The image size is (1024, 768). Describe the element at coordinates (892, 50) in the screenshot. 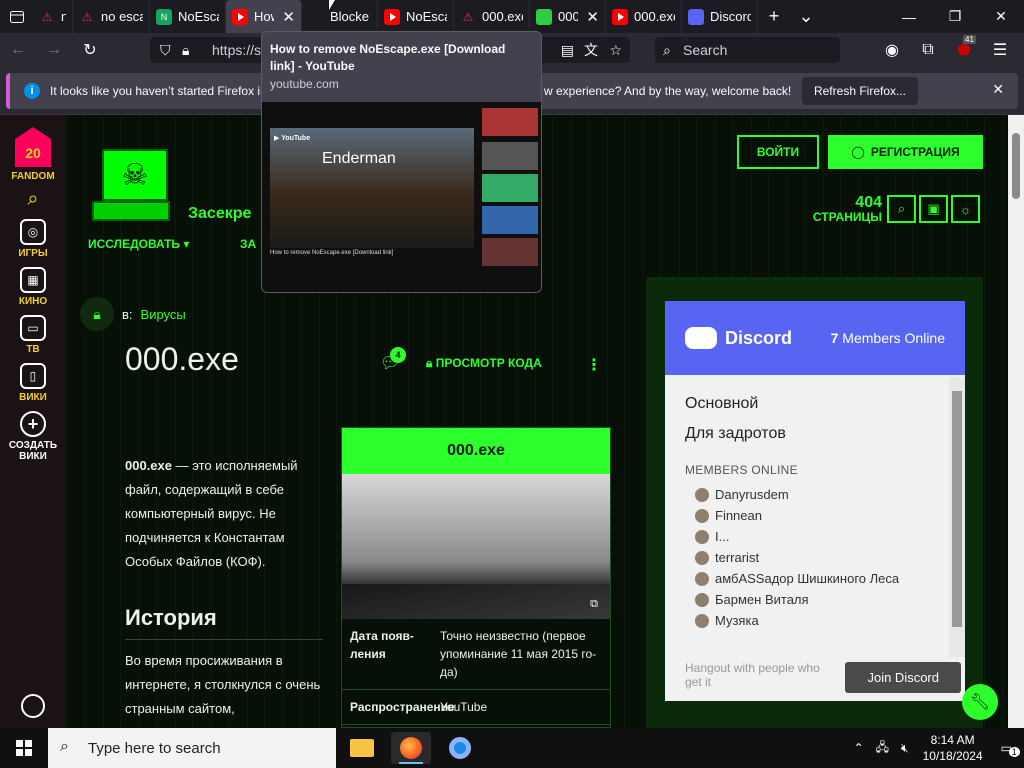

I see `account-icon: ◉` at that location.